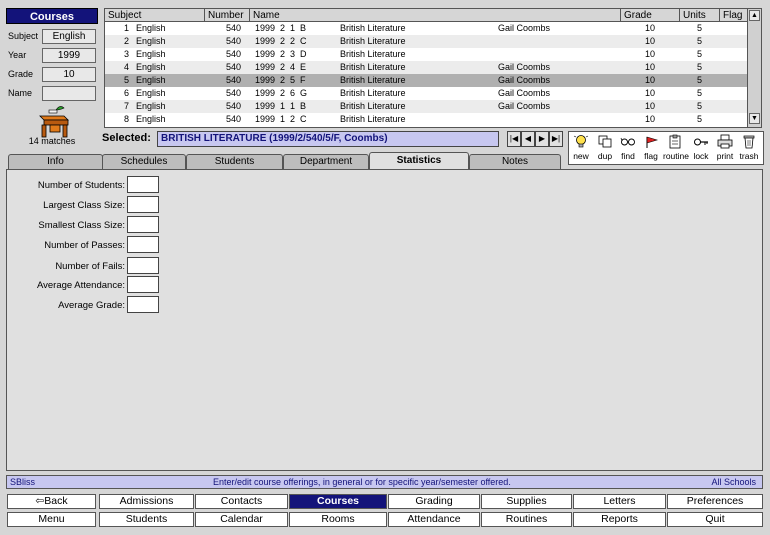 Image resolution: width=770 pixels, height=535 pixels. I want to click on quit-button: Quit, so click(715, 519).